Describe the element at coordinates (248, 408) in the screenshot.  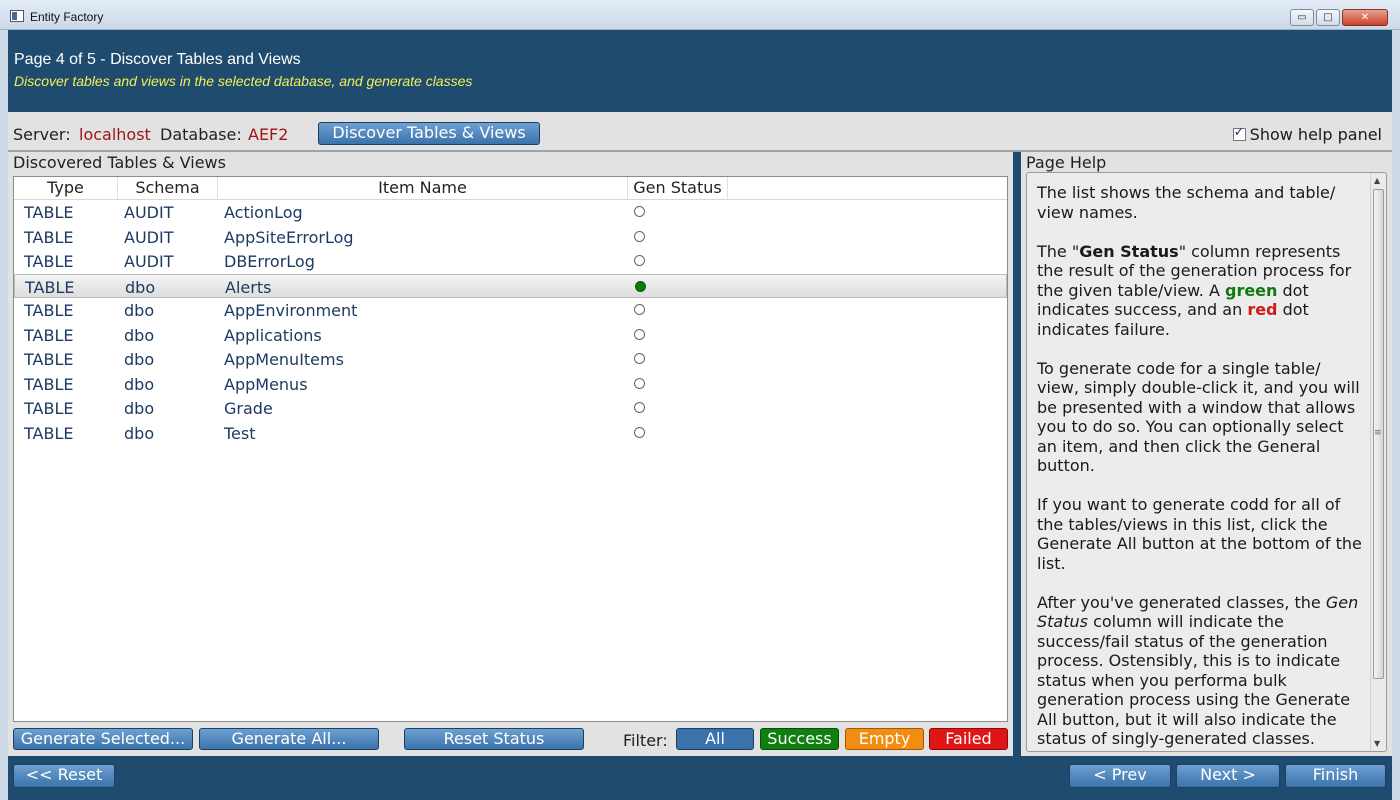
I see `row-item-name: Grade` at that location.